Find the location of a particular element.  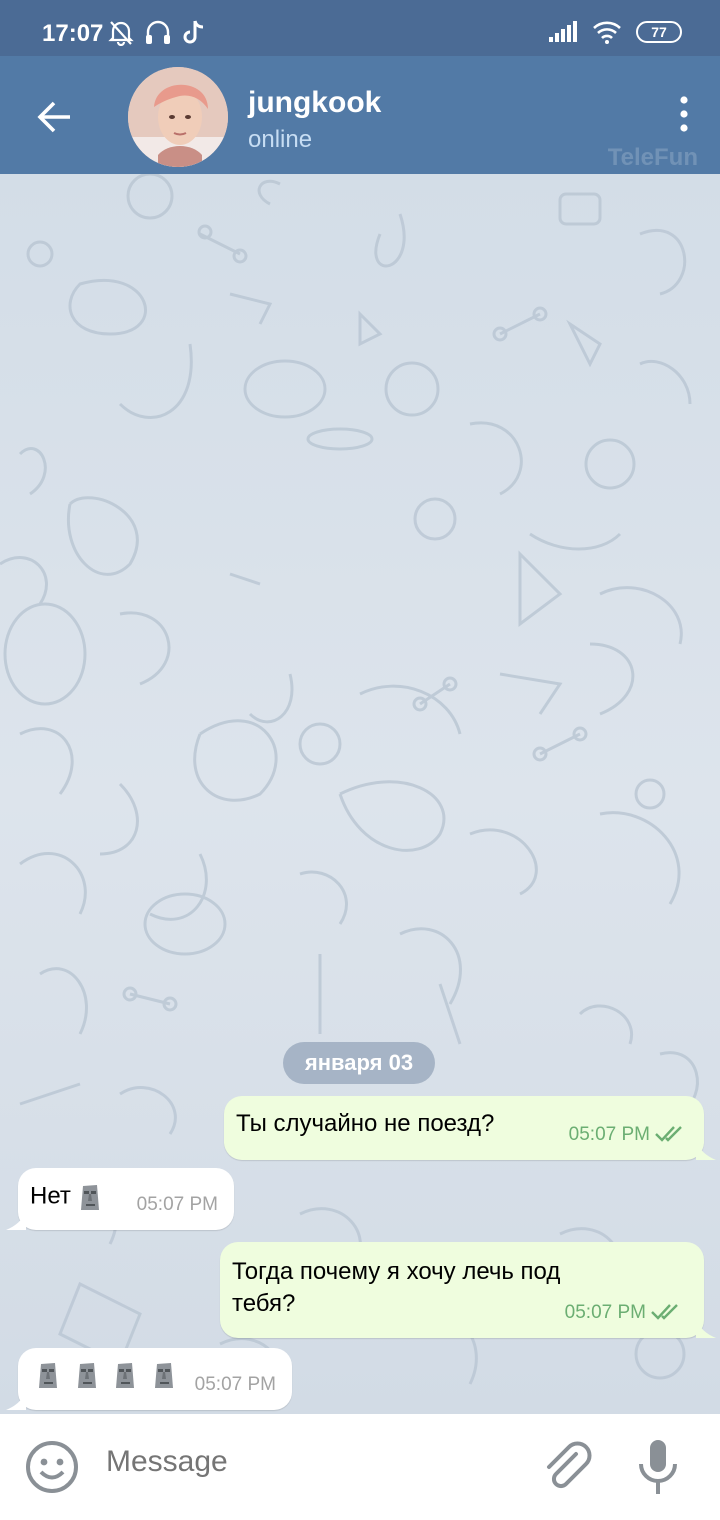

message-composer is located at coordinates (360, 1467).